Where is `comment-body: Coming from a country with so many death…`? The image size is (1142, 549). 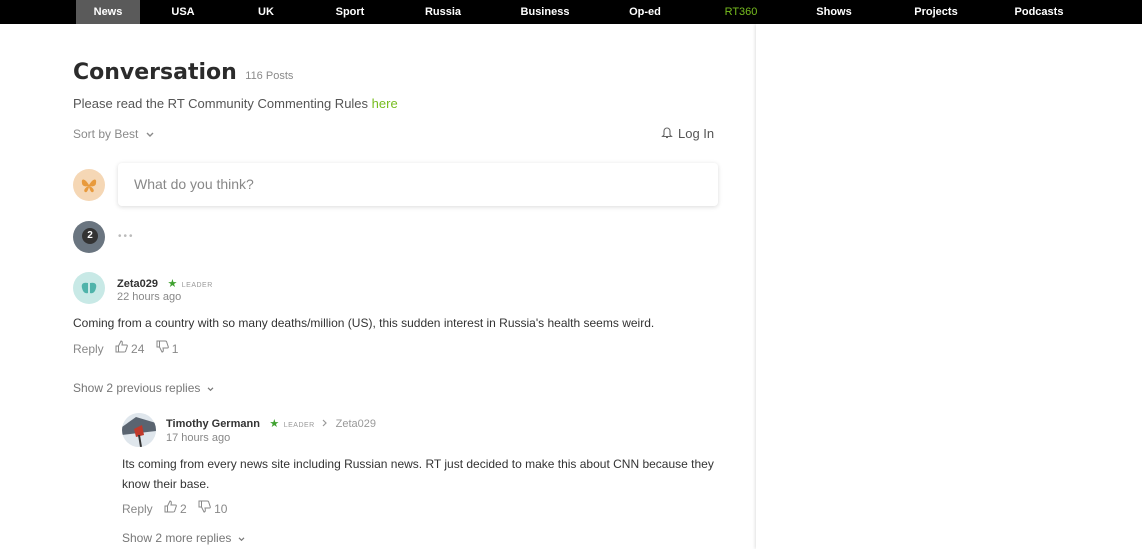 comment-body: Coming from a country with so many death… is located at coordinates (364, 323).